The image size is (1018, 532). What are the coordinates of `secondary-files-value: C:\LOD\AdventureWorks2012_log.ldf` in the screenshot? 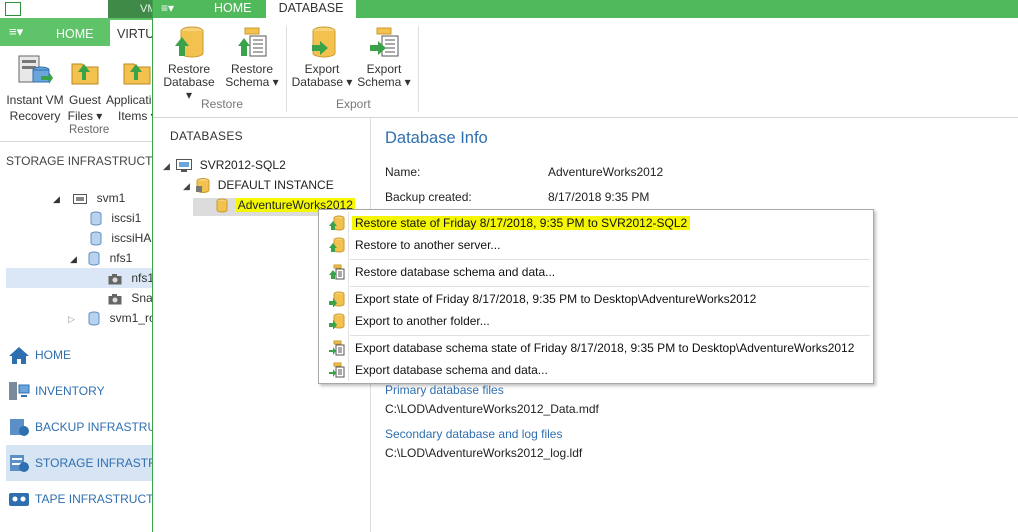 It's located at (484, 453).